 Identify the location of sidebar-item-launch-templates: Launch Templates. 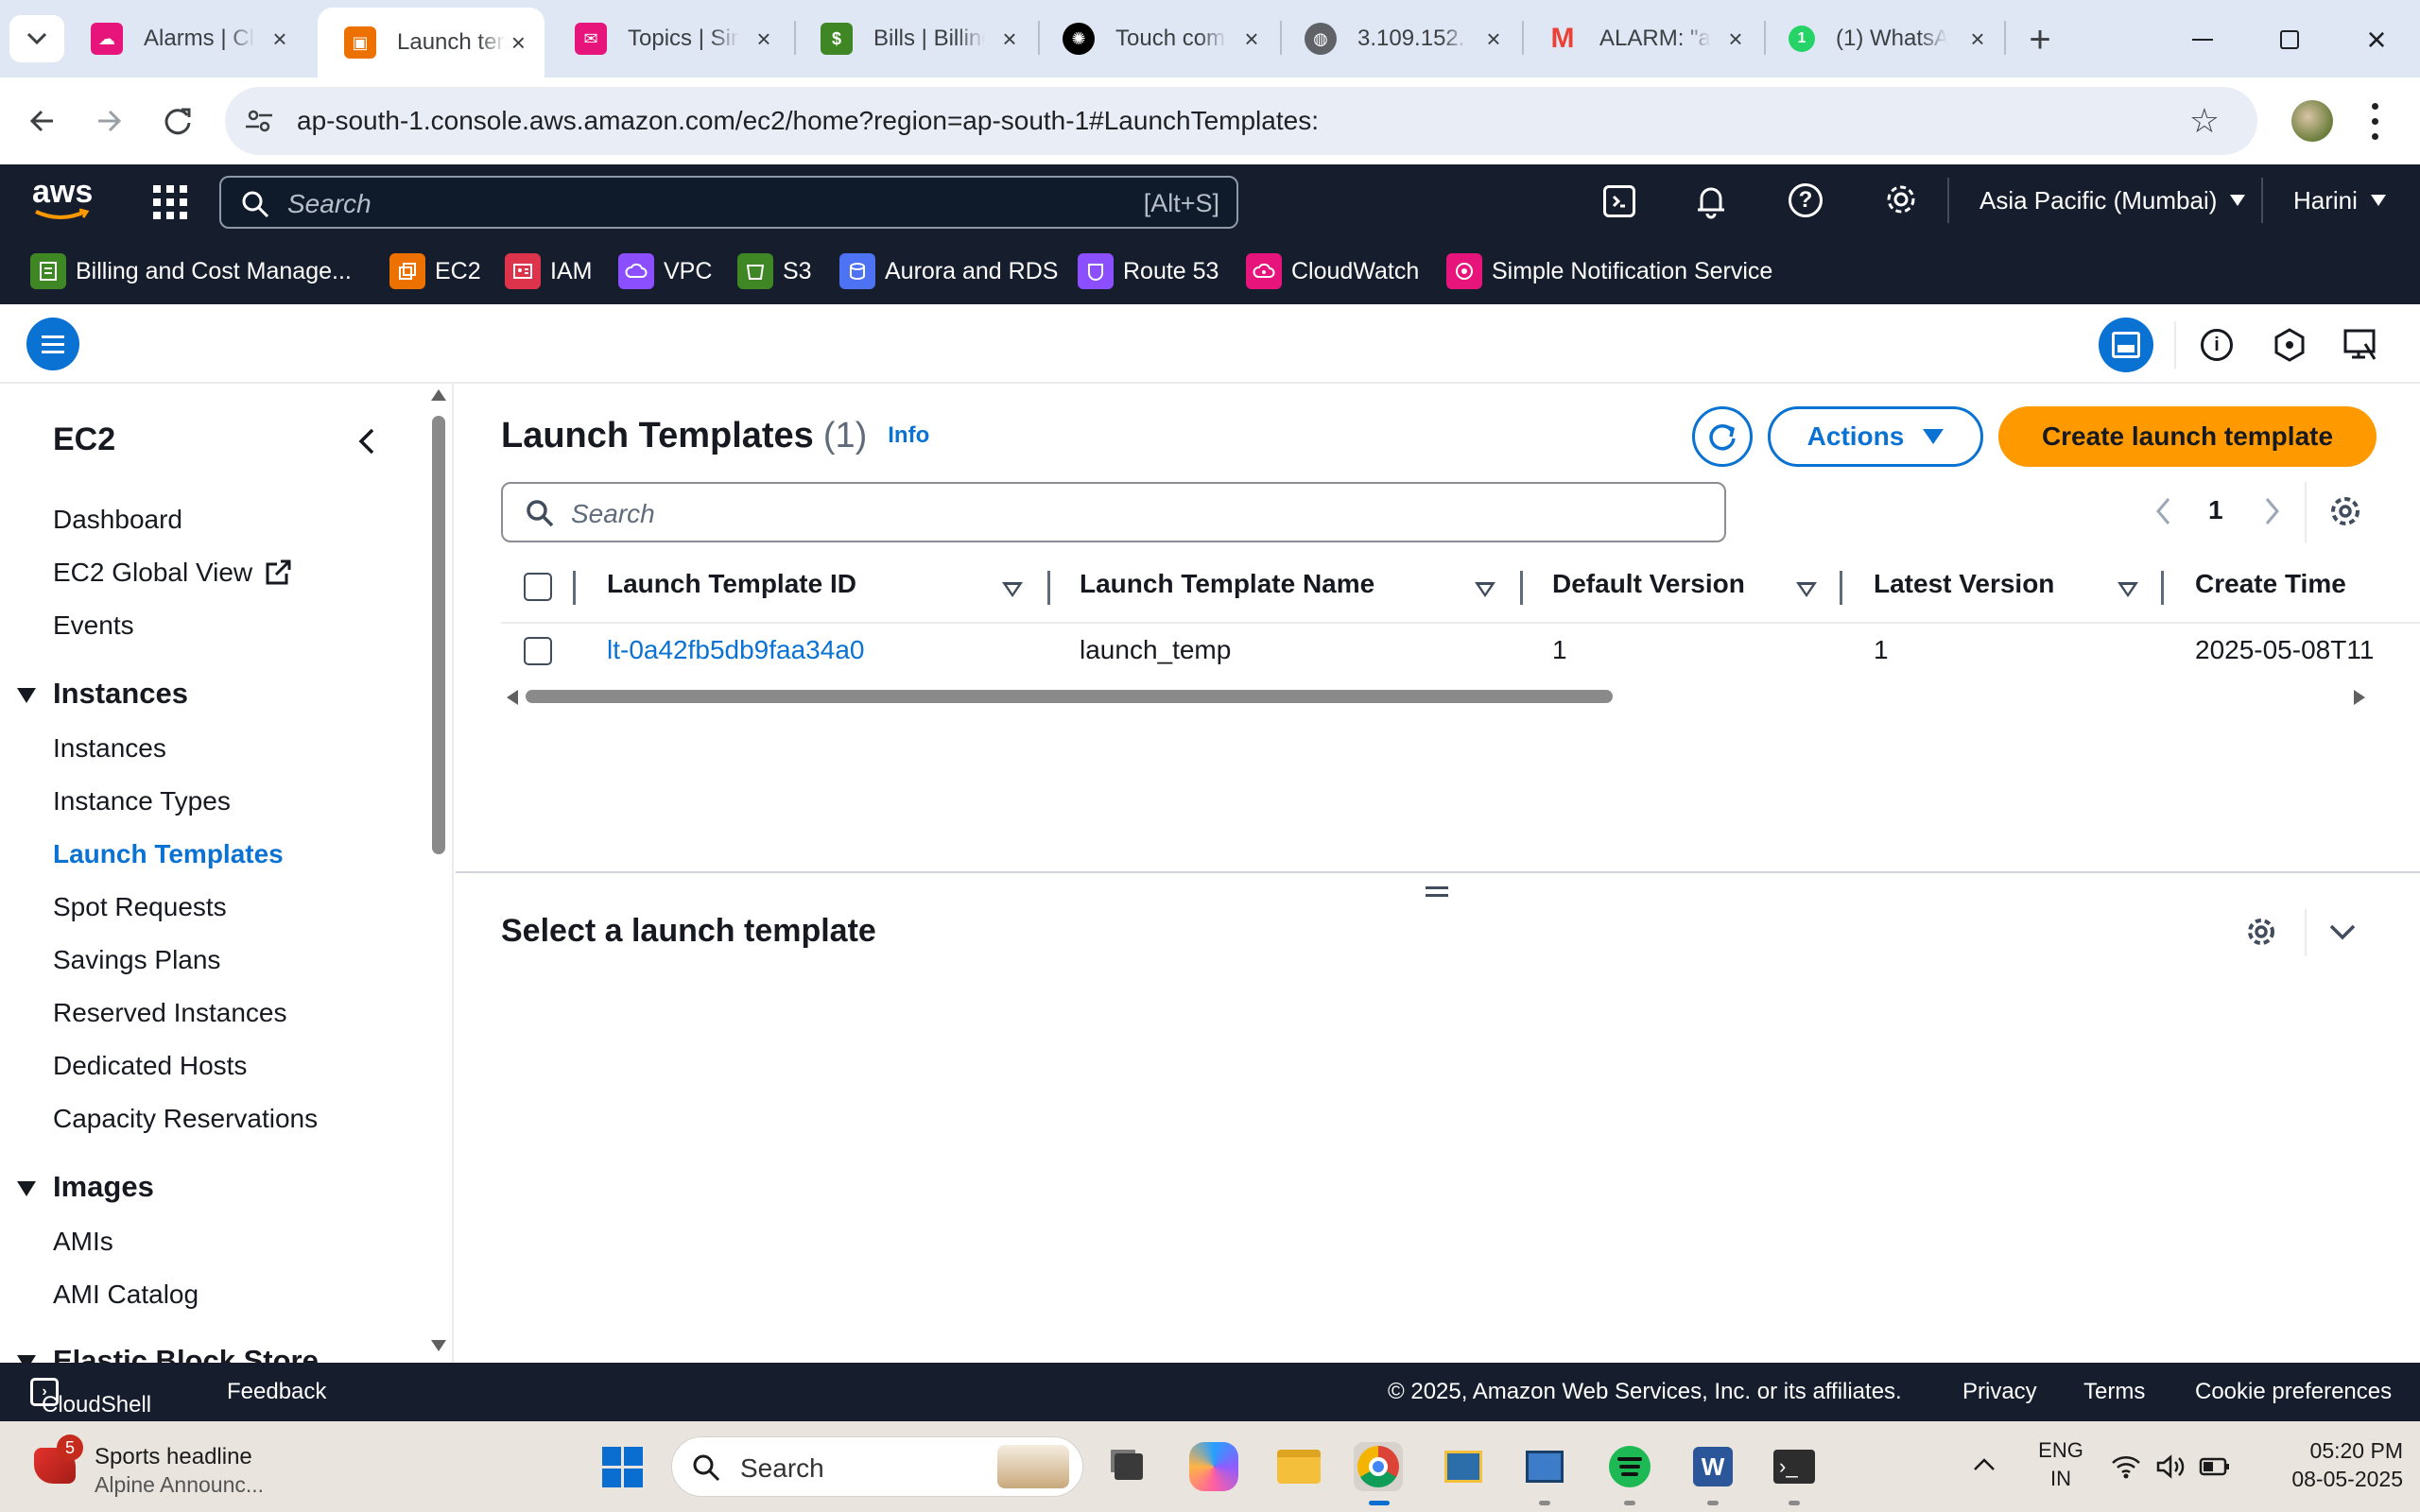
(169, 854).